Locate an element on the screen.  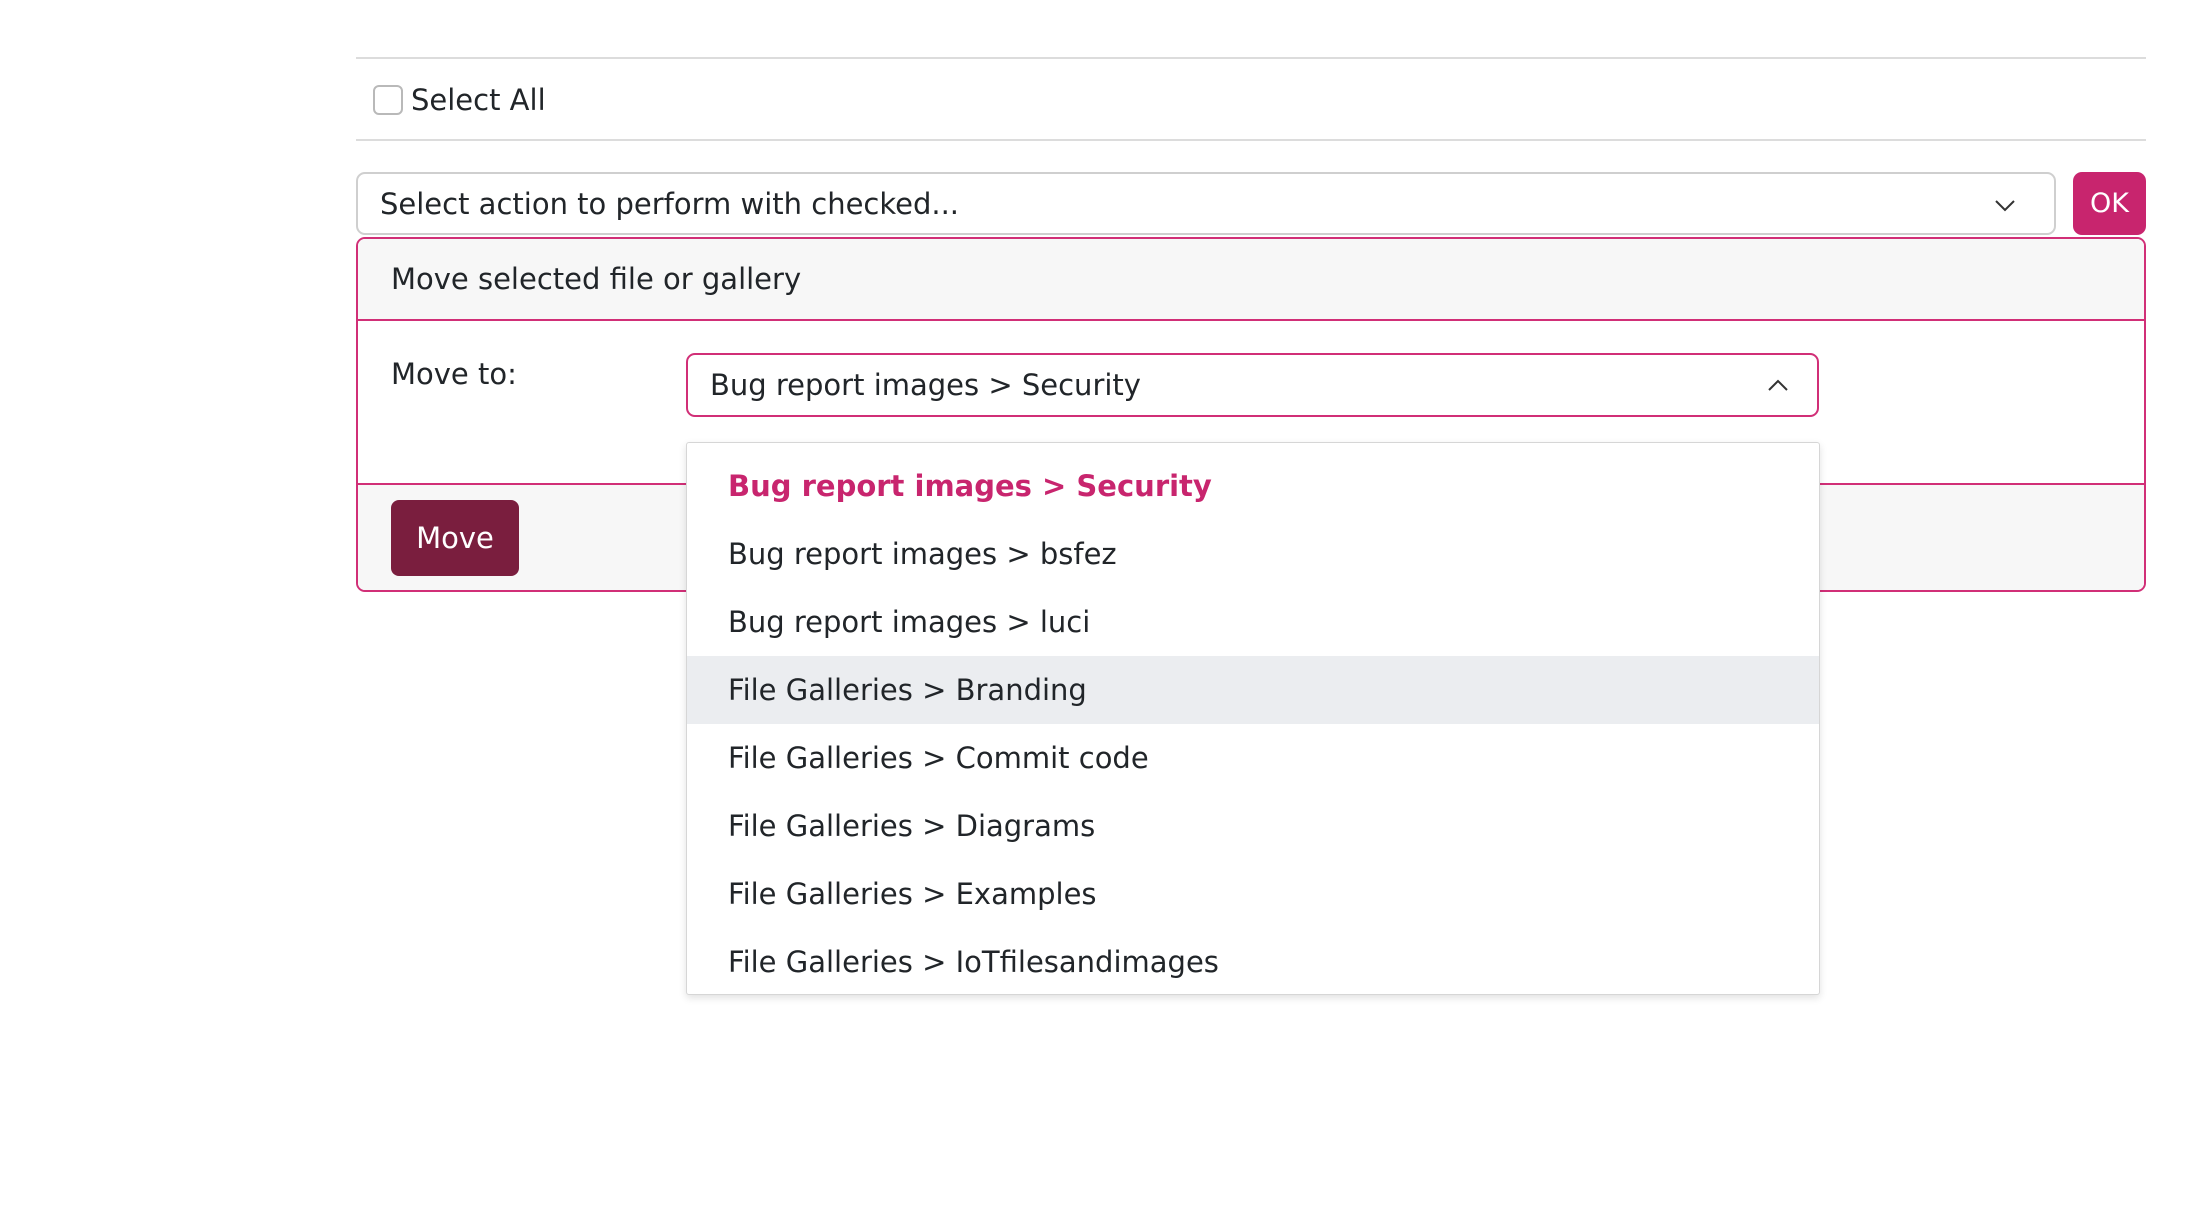
dropdown-option: File Galleries > Branding is located at coordinates (1253, 690).